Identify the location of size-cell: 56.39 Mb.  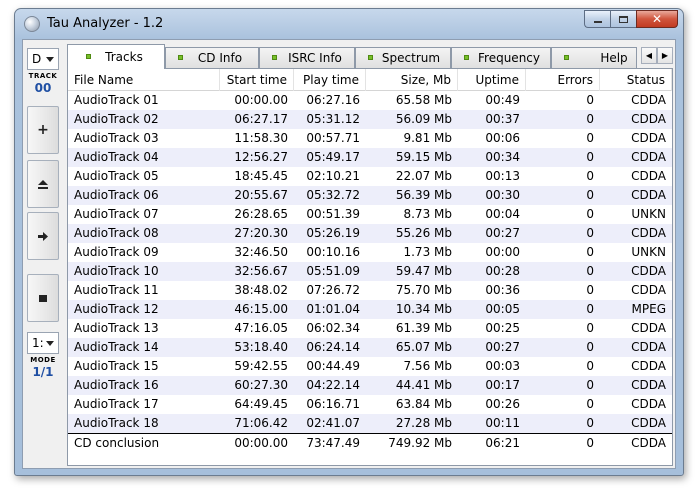
(423, 195).